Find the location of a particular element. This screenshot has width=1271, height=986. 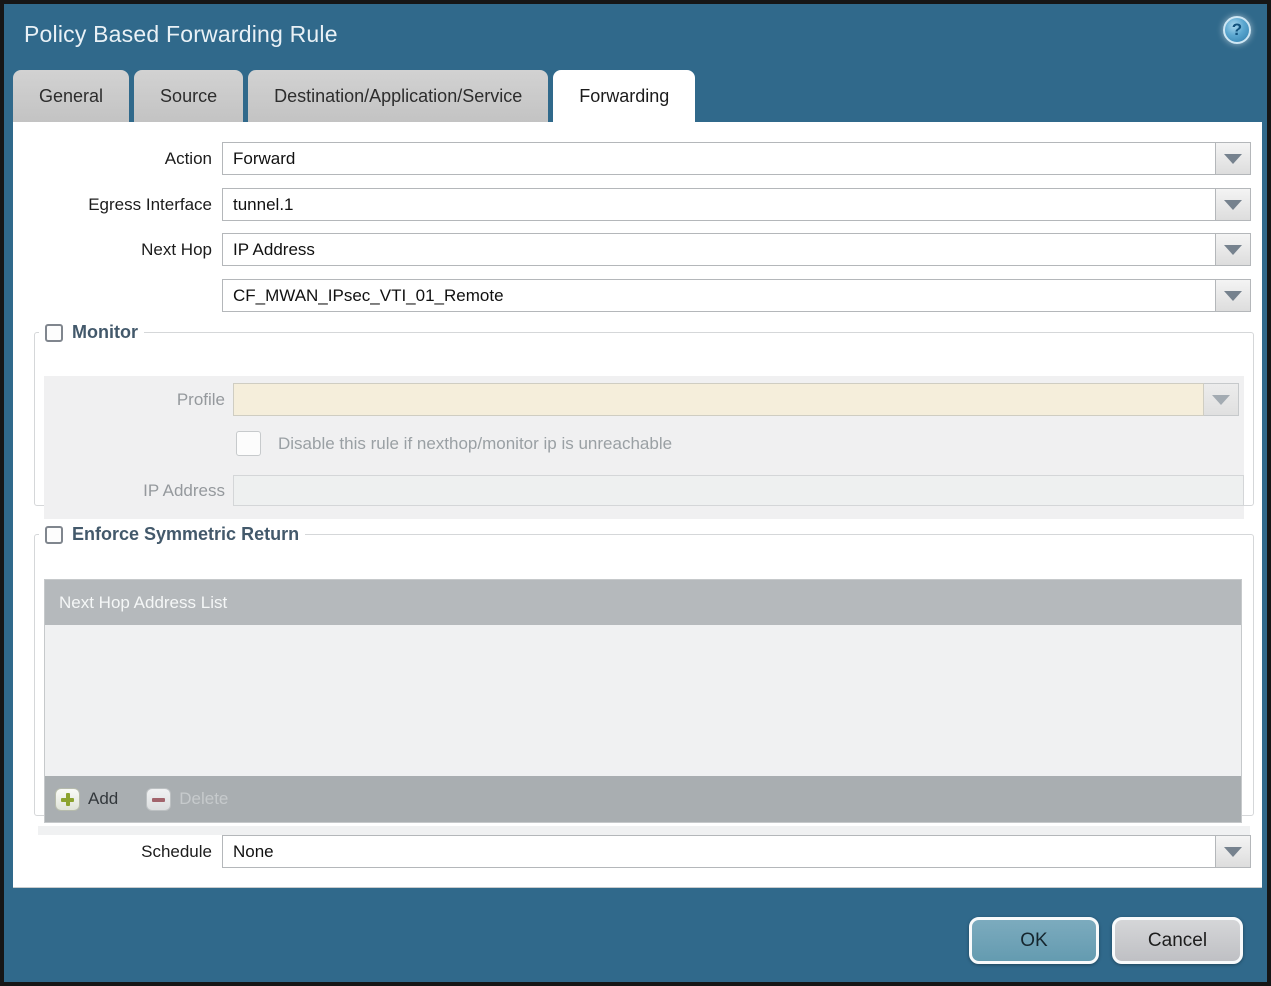

add-button-label: Add is located at coordinates (103, 798).